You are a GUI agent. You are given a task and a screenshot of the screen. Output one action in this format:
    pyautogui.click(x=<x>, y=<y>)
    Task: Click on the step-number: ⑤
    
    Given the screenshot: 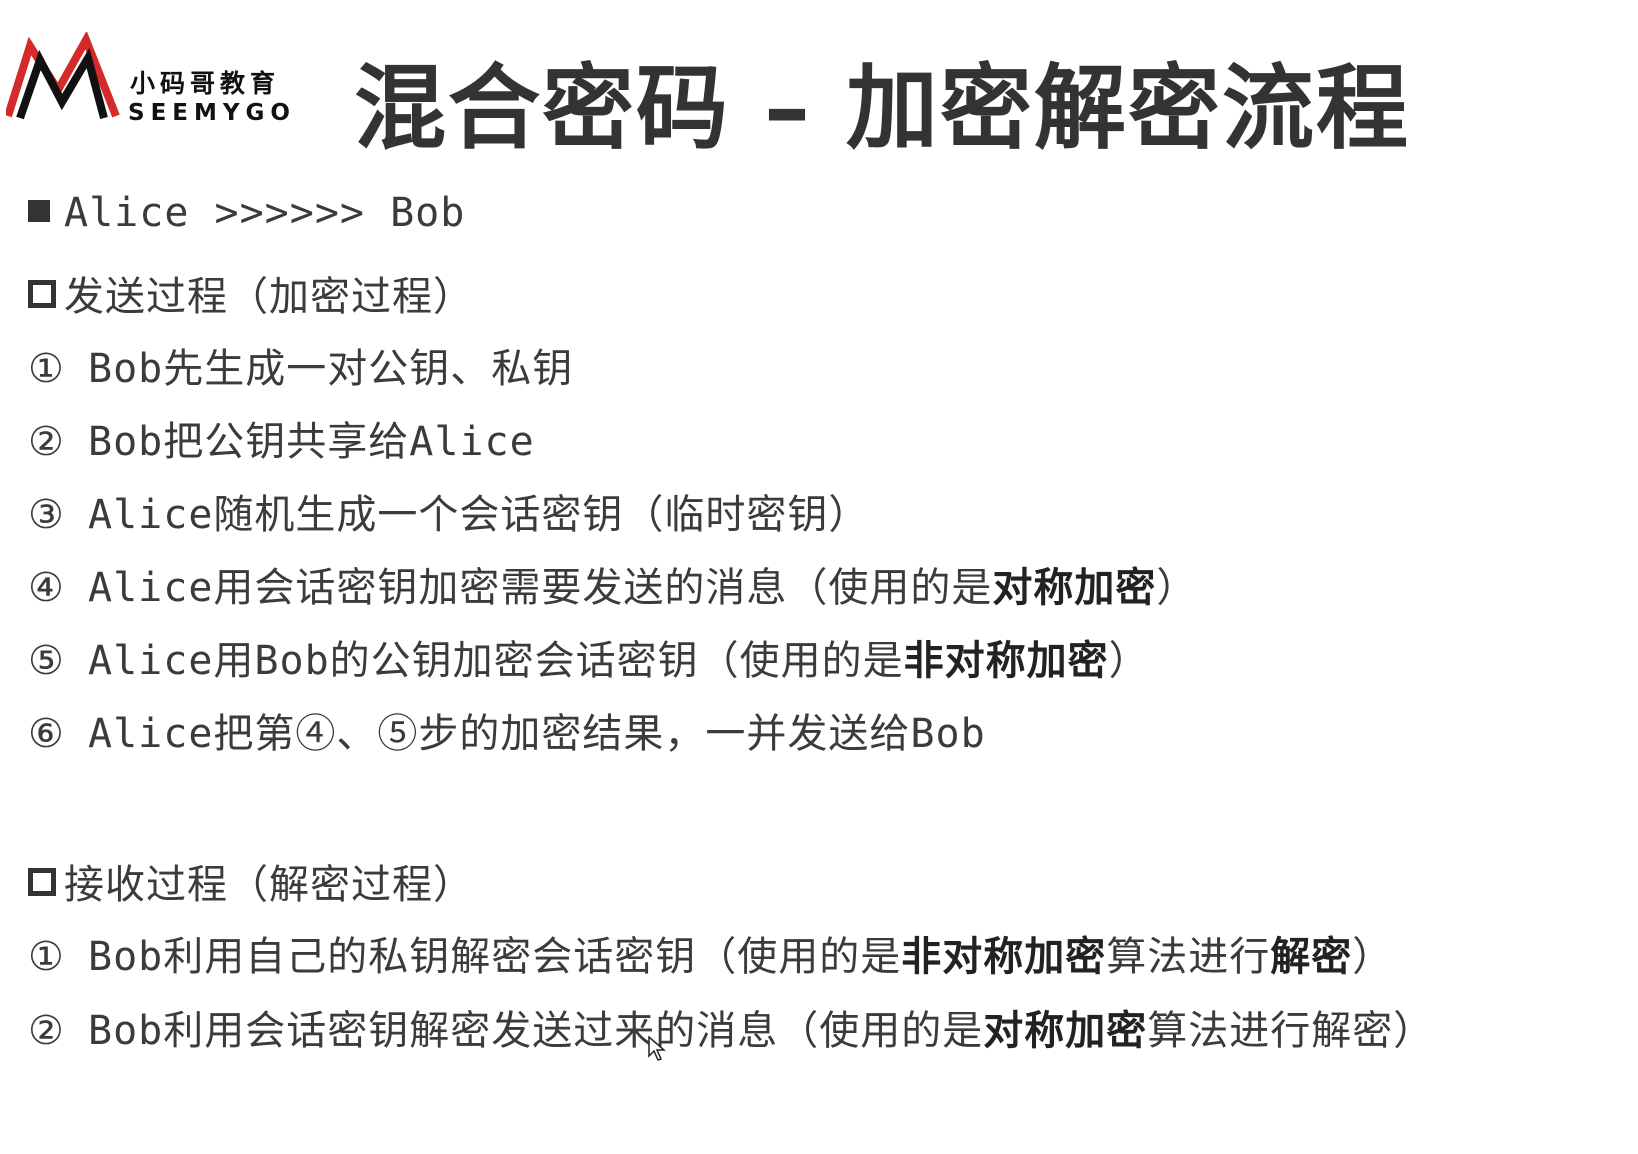 What is the action you would take?
    pyautogui.click(x=46, y=661)
    